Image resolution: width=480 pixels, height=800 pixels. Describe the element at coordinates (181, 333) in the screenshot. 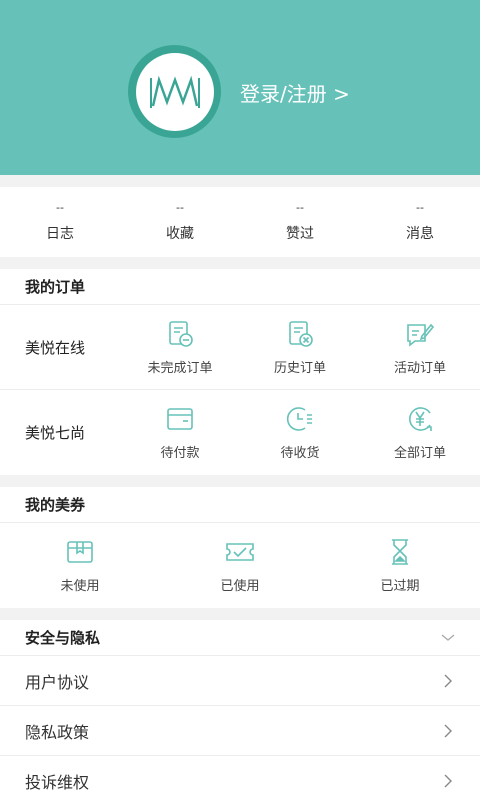

I see `pending-order-icon` at that location.